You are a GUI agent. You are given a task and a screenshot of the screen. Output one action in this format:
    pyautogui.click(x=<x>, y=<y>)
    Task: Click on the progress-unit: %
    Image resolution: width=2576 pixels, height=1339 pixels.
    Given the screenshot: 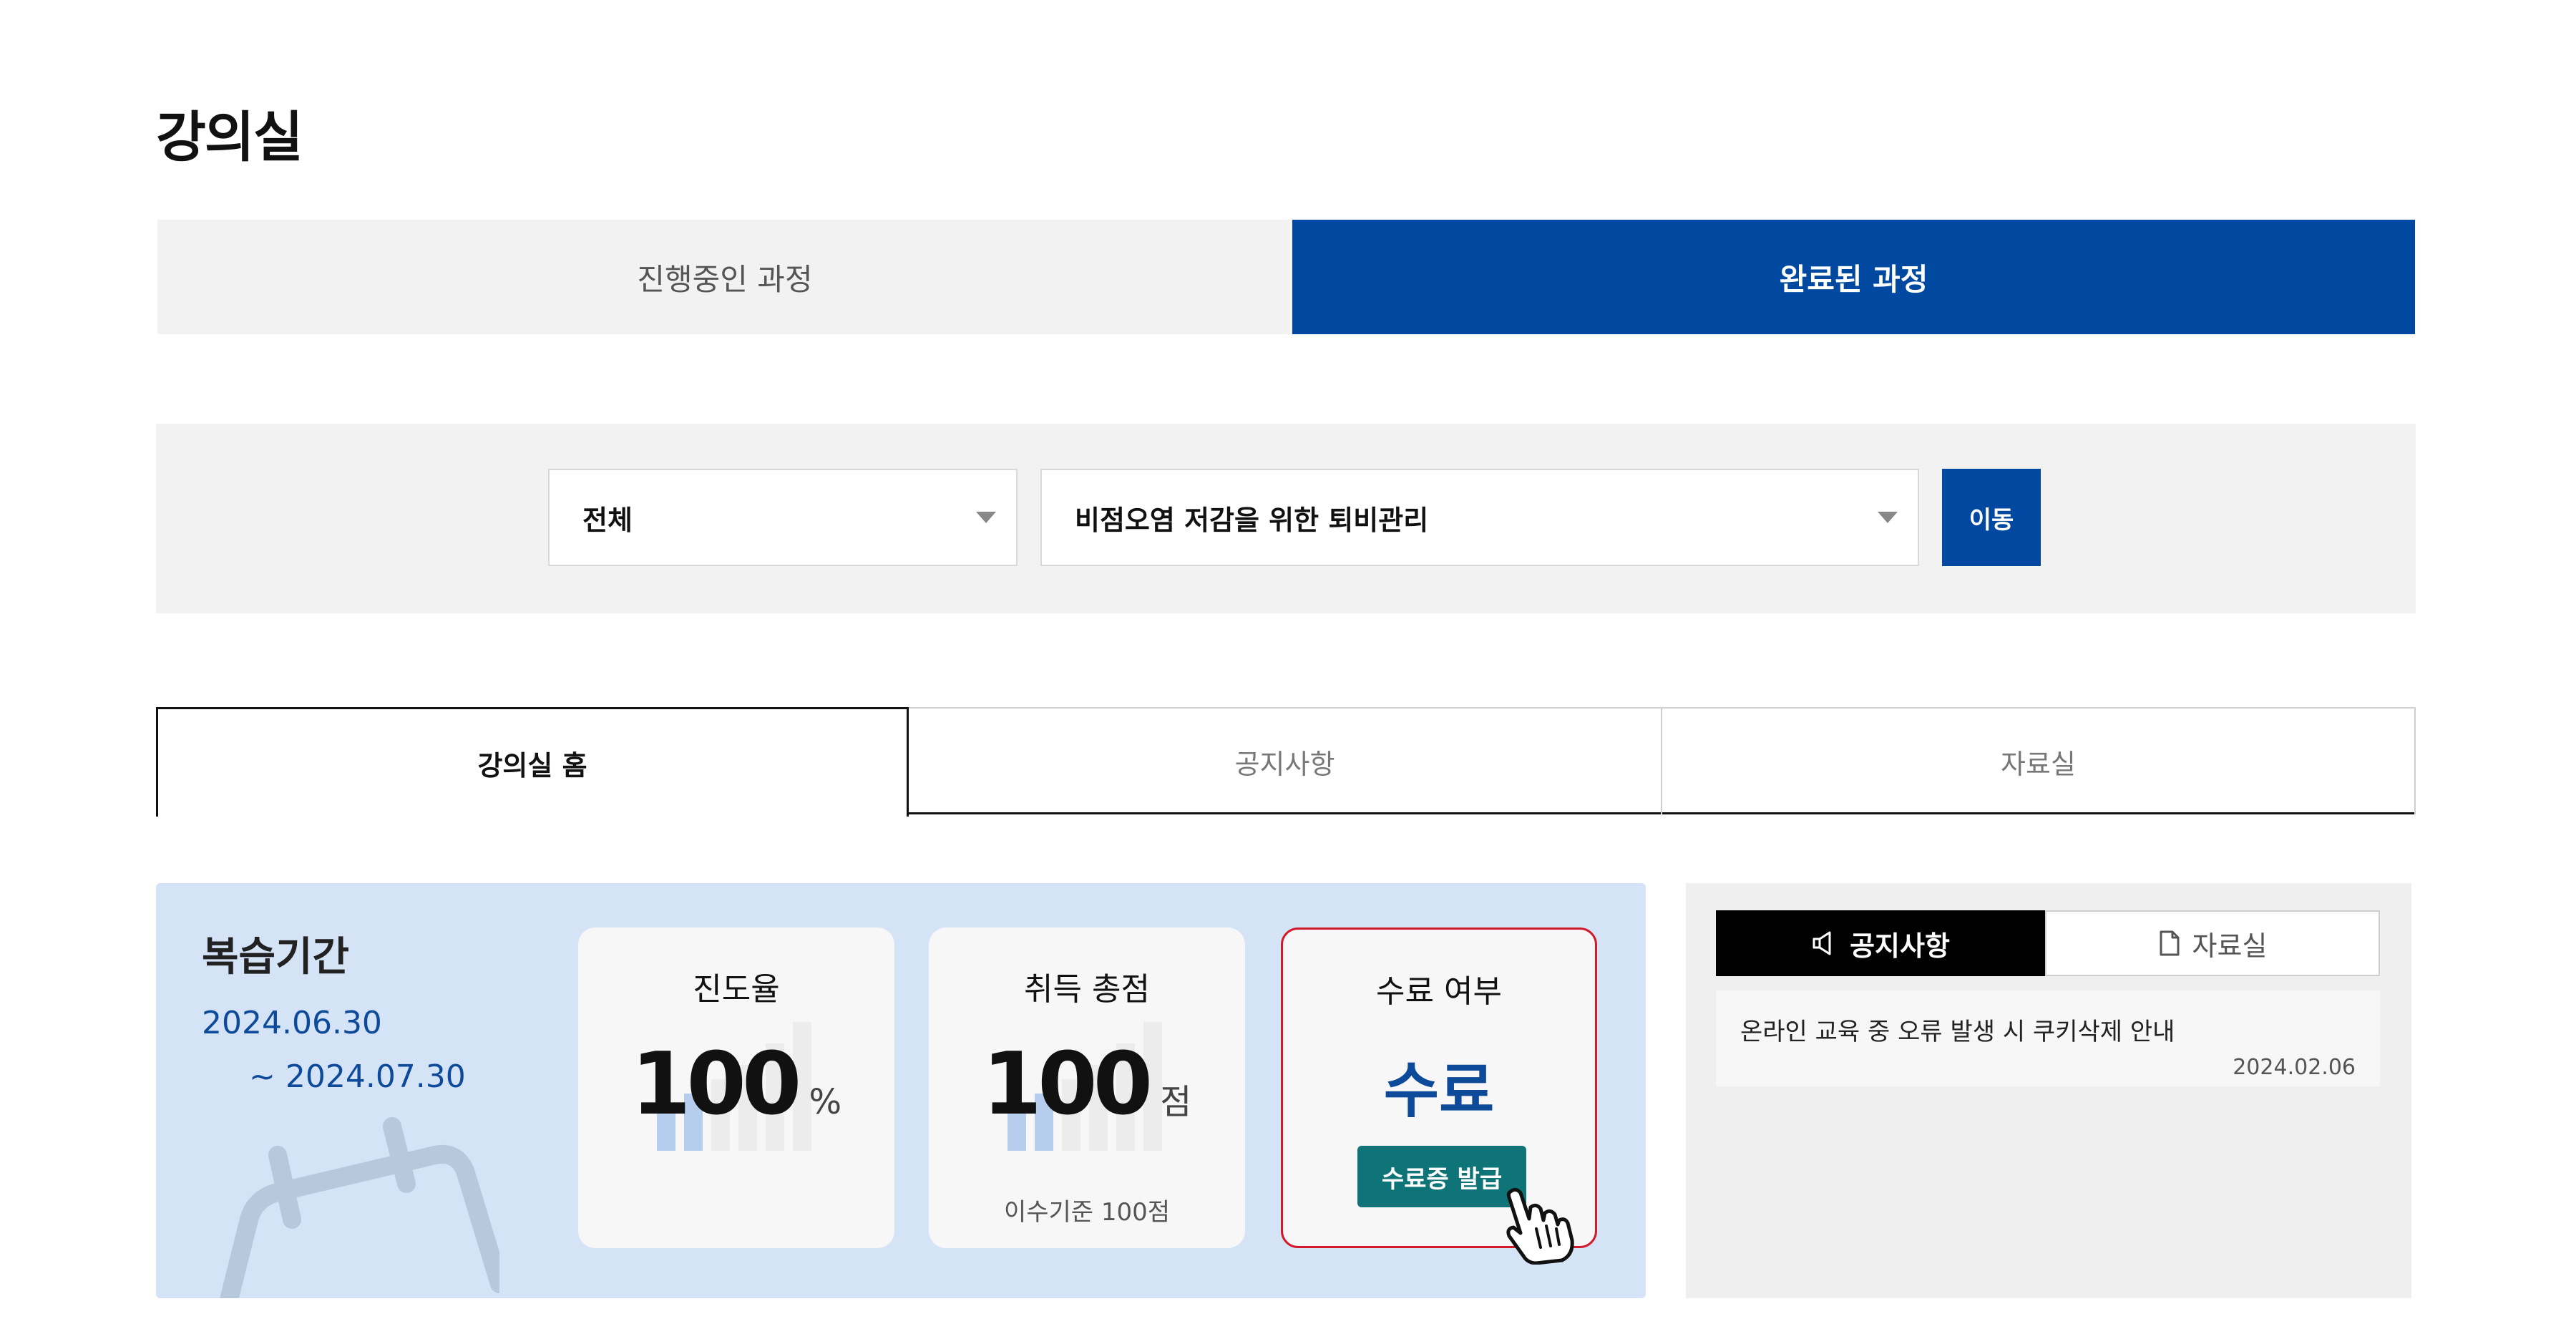 What is the action you would take?
    pyautogui.click(x=825, y=1102)
    